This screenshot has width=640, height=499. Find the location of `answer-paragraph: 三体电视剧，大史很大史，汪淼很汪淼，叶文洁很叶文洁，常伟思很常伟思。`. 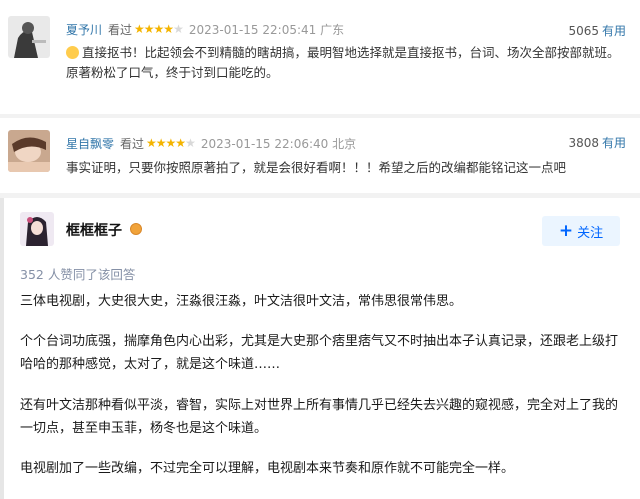

answer-paragraph: 三体电视剧，大史很大史，汪淼很汪淼，叶文洁很叶文洁，常伟思很常伟思。 is located at coordinates (241, 301).